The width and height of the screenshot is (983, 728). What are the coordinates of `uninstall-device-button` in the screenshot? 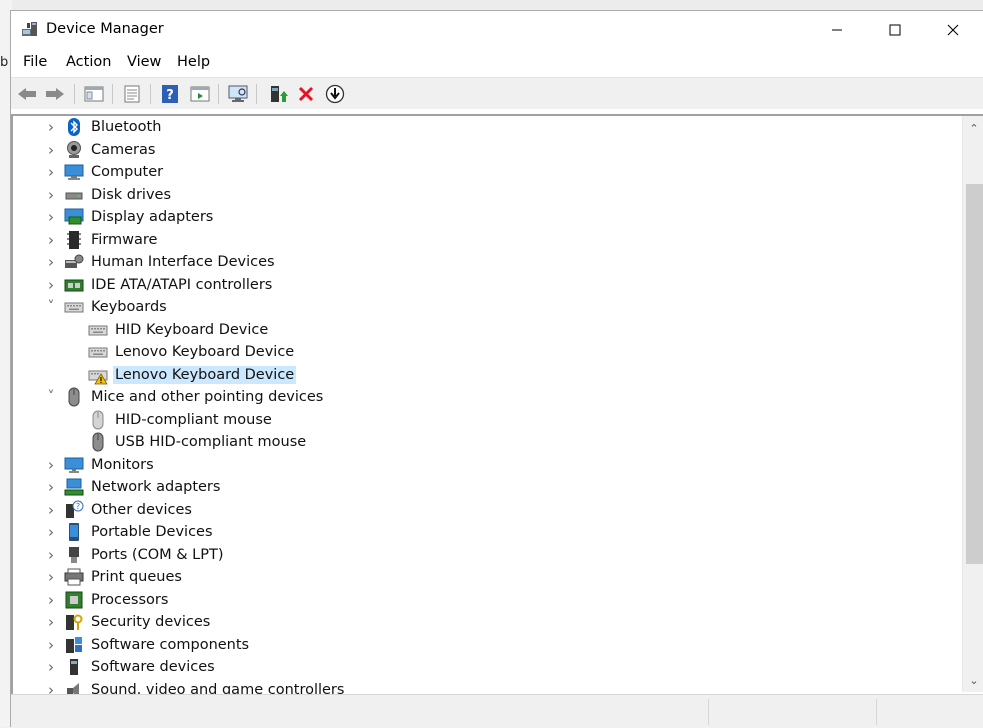 It's located at (306, 94).